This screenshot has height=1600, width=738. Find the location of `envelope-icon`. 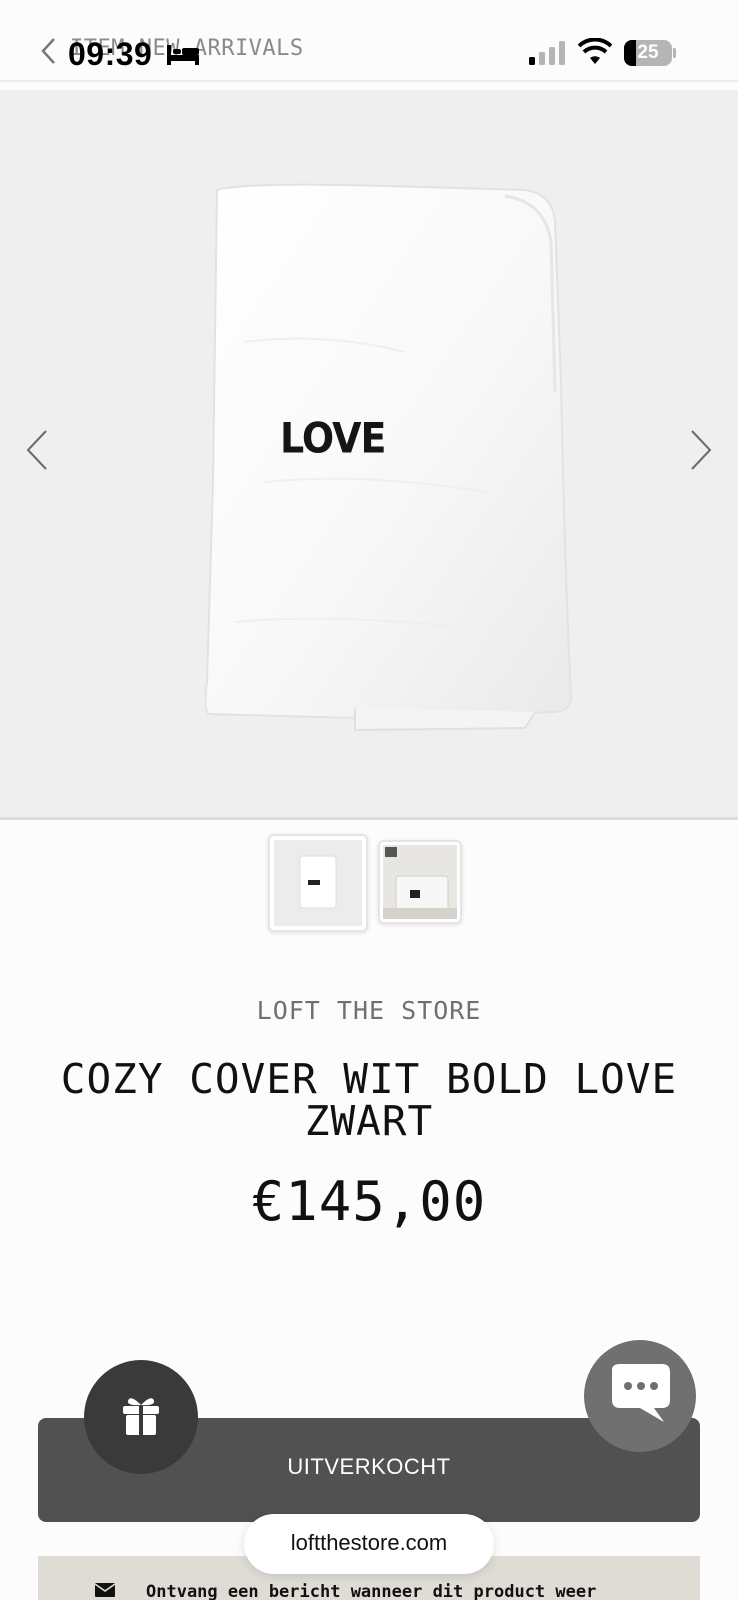

envelope-icon is located at coordinates (105, 1590).